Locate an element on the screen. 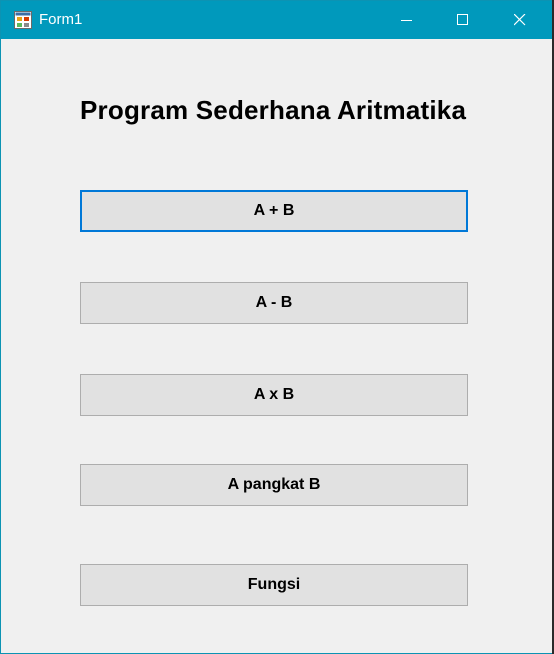  window-title: Form1 is located at coordinates (61, 19).